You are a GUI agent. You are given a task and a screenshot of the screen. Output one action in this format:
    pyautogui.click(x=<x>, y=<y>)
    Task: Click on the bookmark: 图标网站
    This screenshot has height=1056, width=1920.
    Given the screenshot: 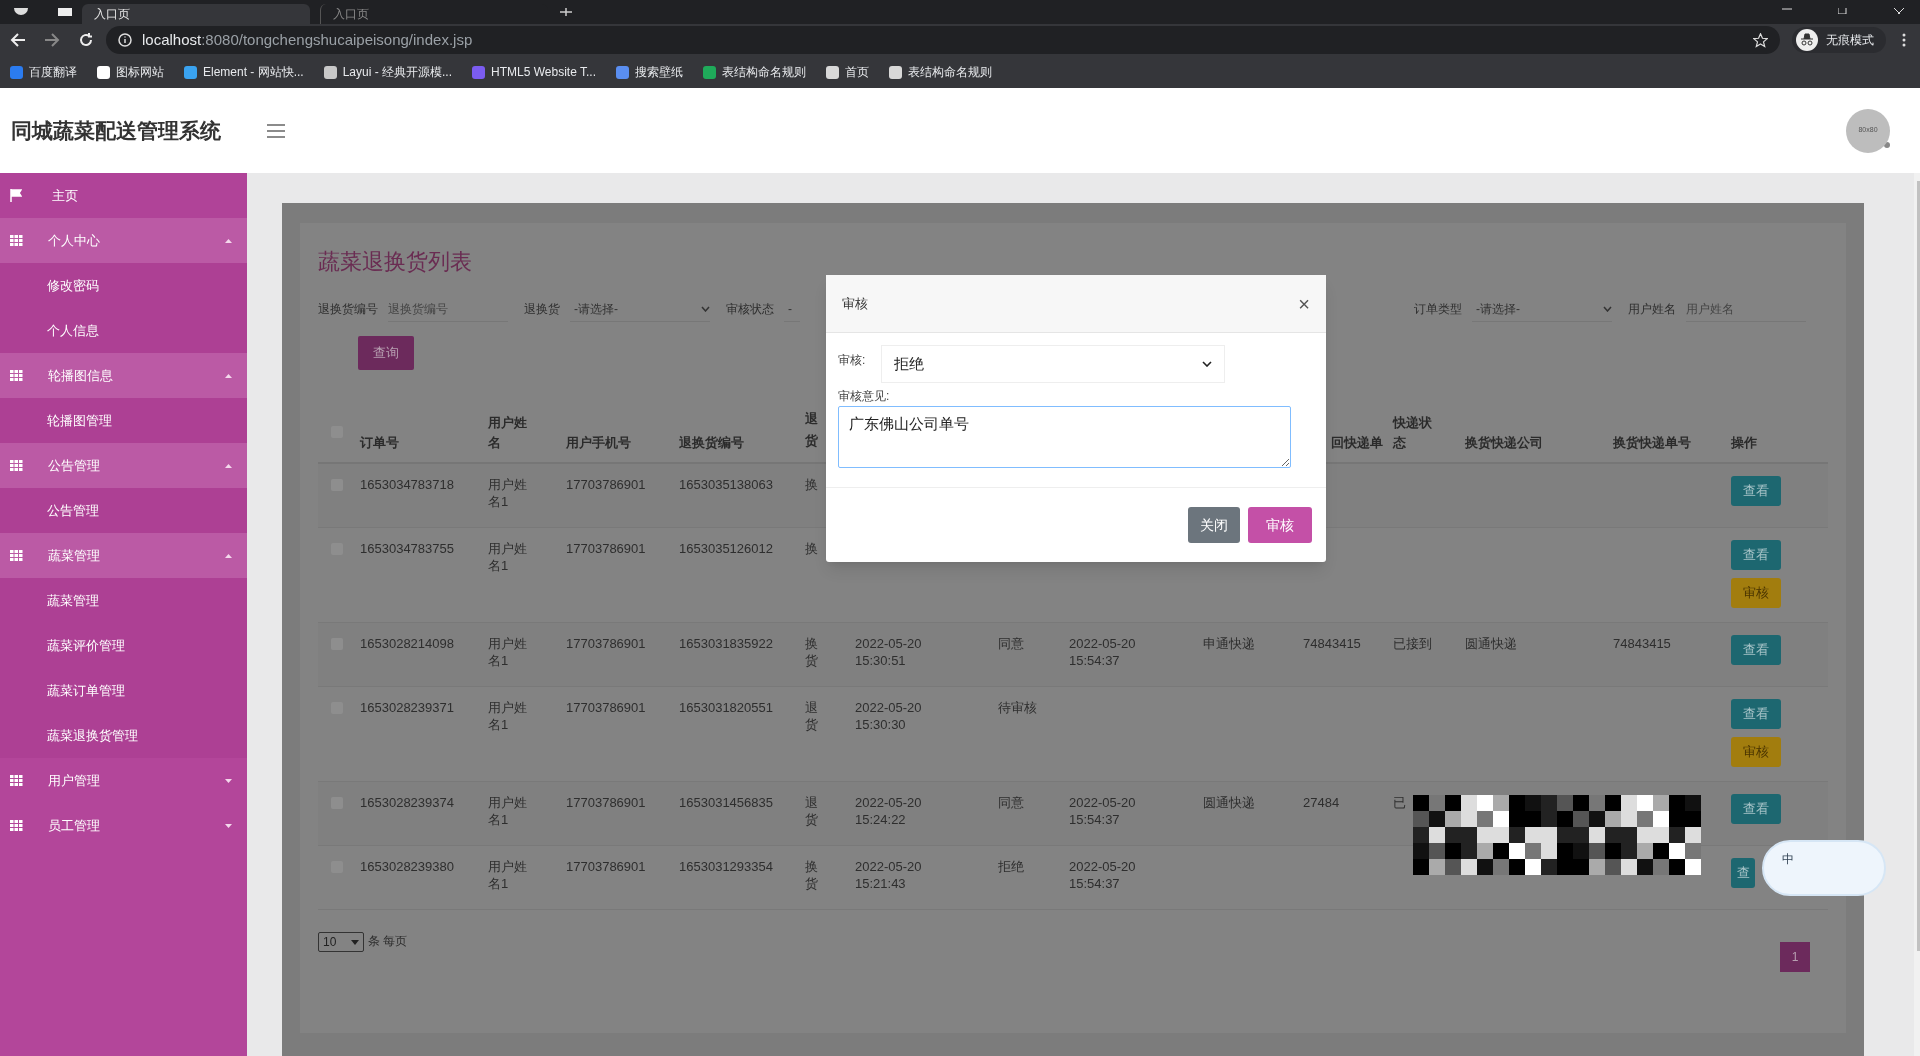 What is the action you would take?
    pyautogui.click(x=130, y=72)
    